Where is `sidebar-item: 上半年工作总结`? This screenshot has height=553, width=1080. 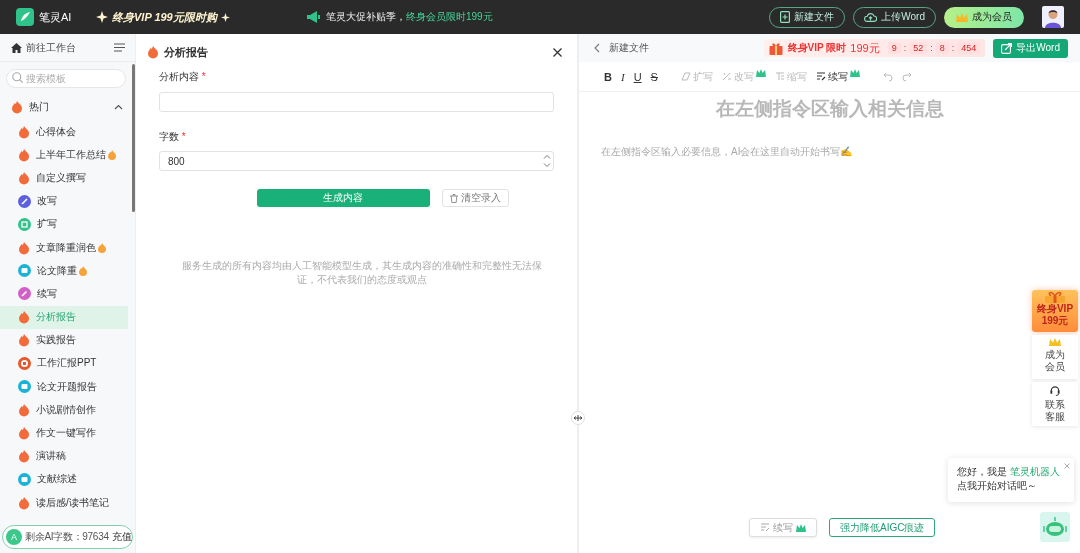 sidebar-item: 上半年工作总结 is located at coordinates (64, 155).